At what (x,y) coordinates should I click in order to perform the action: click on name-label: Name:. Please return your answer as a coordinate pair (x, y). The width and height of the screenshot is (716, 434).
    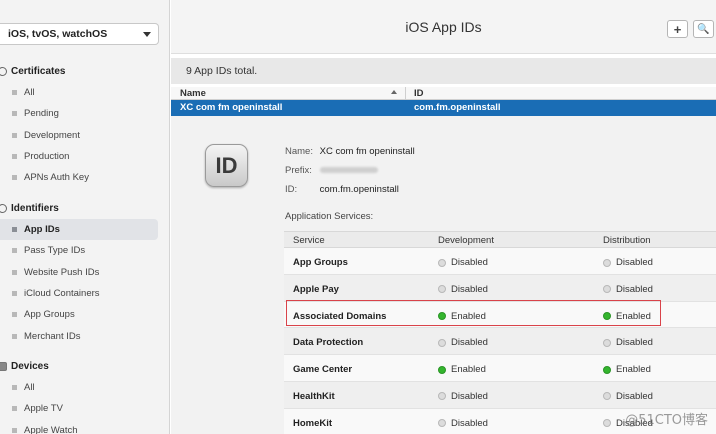
    Looking at the image, I should click on (299, 151).